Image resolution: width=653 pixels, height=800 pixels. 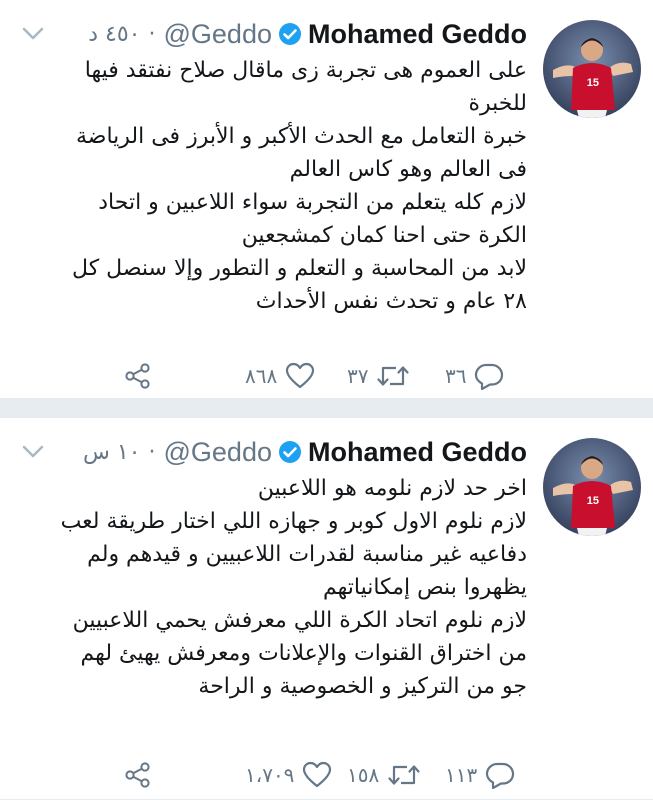 I want to click on reply-button: ١١٣, so click(x=478, y=775).